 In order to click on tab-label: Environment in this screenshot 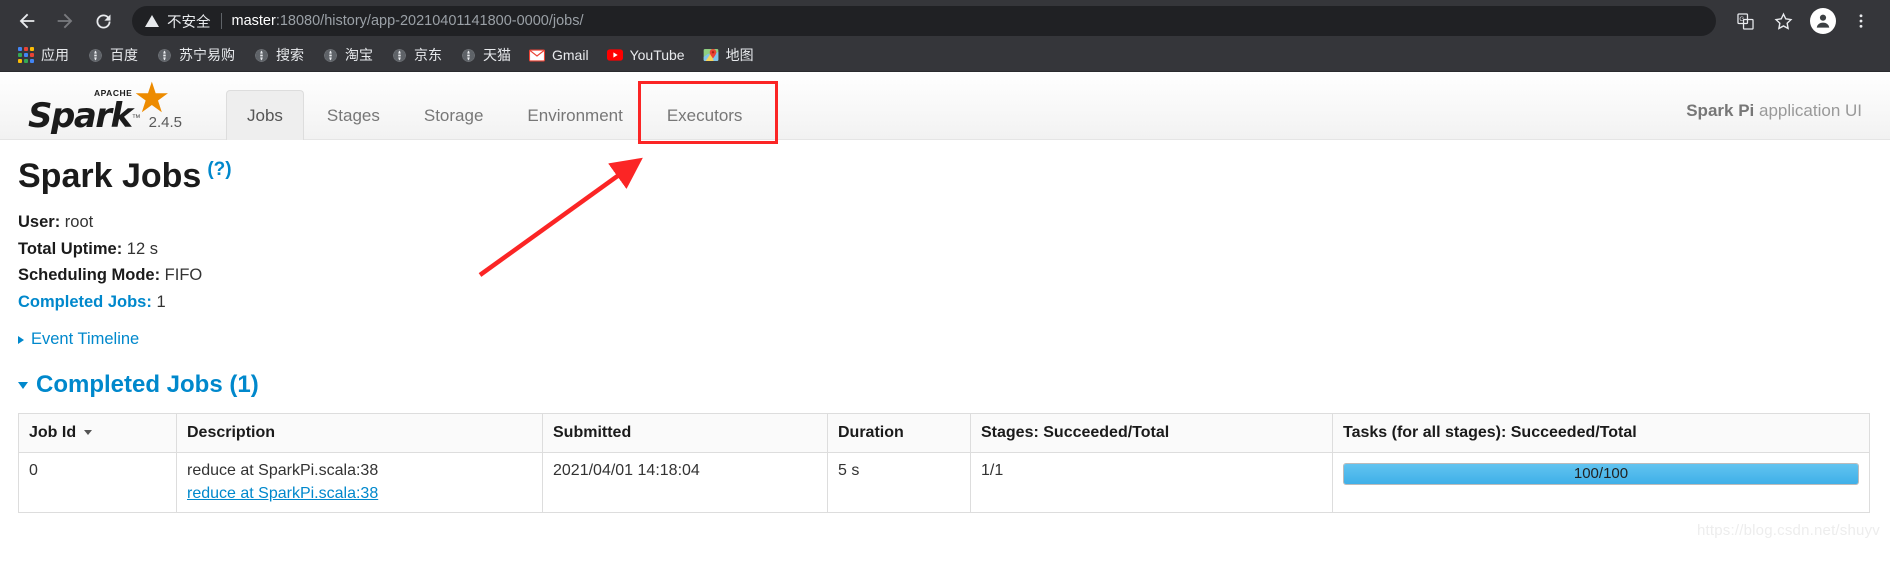, I will do `click(575, 115)`.